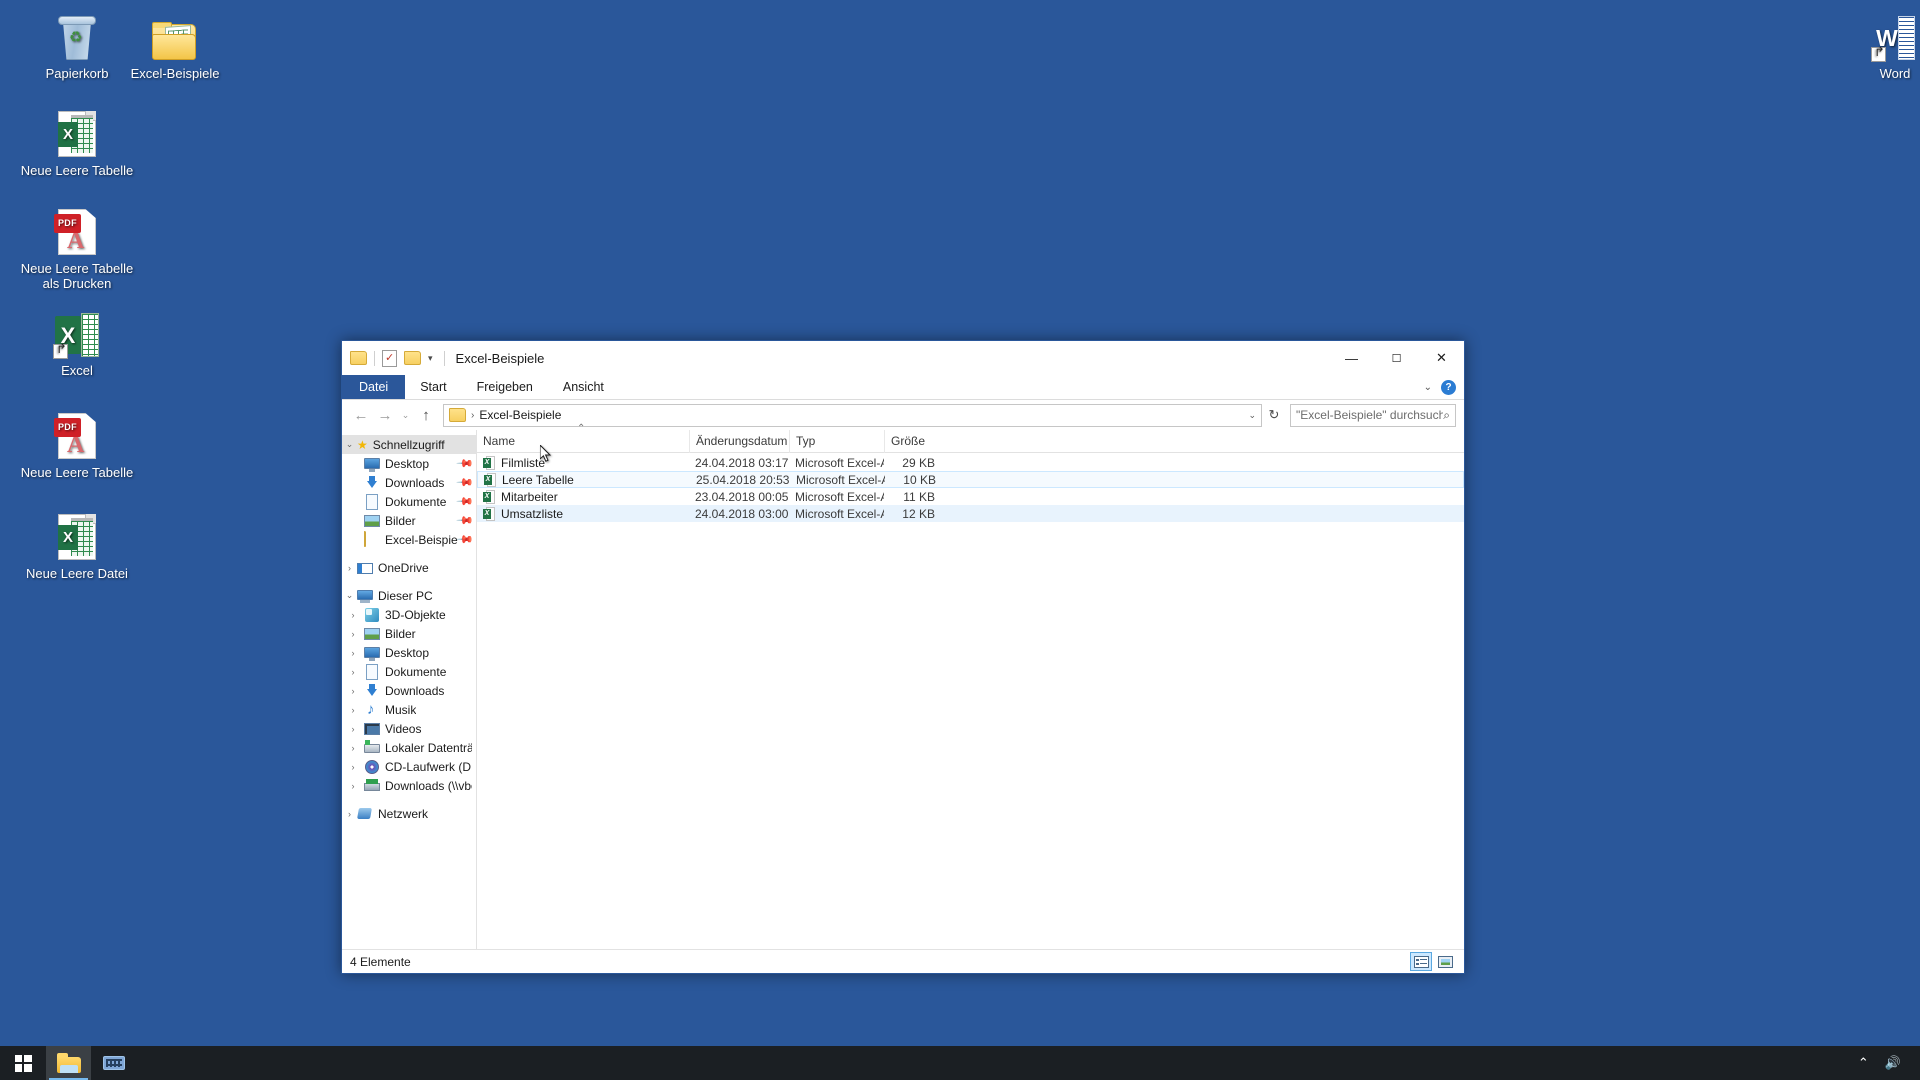  What do you see at coordinates (1274, 415) in the screenshot?
I see `refresh-button: ↻` at bounding box center [1274, 415].